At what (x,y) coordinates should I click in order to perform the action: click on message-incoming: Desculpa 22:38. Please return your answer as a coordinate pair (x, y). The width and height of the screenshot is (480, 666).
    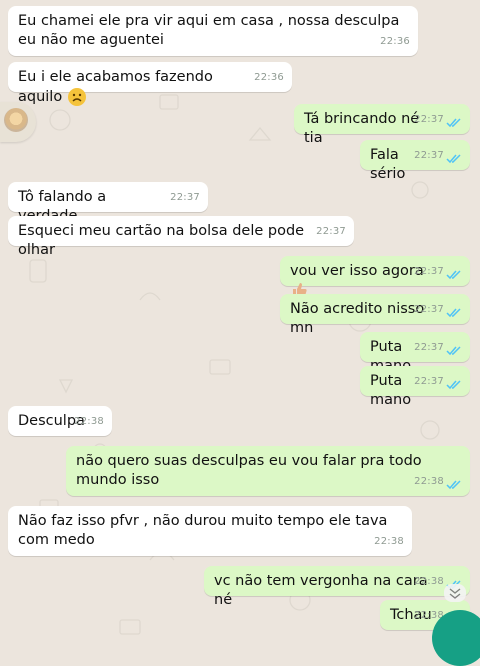
    Looking at the image, I should click on (60, 421).